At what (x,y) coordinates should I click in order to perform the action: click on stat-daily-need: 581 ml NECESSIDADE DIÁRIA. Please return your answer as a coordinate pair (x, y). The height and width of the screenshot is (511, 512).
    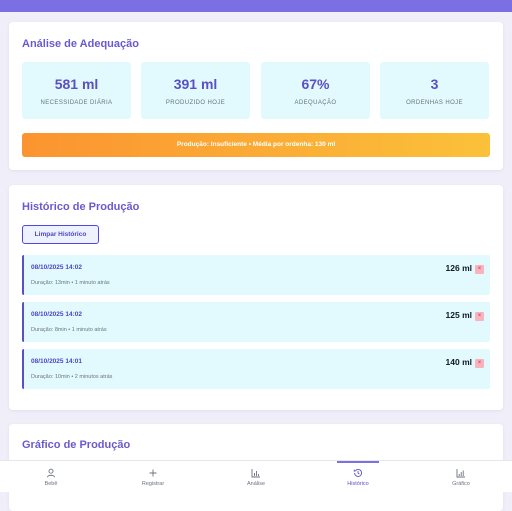
    Looking at the image, I should click on (76, 90).